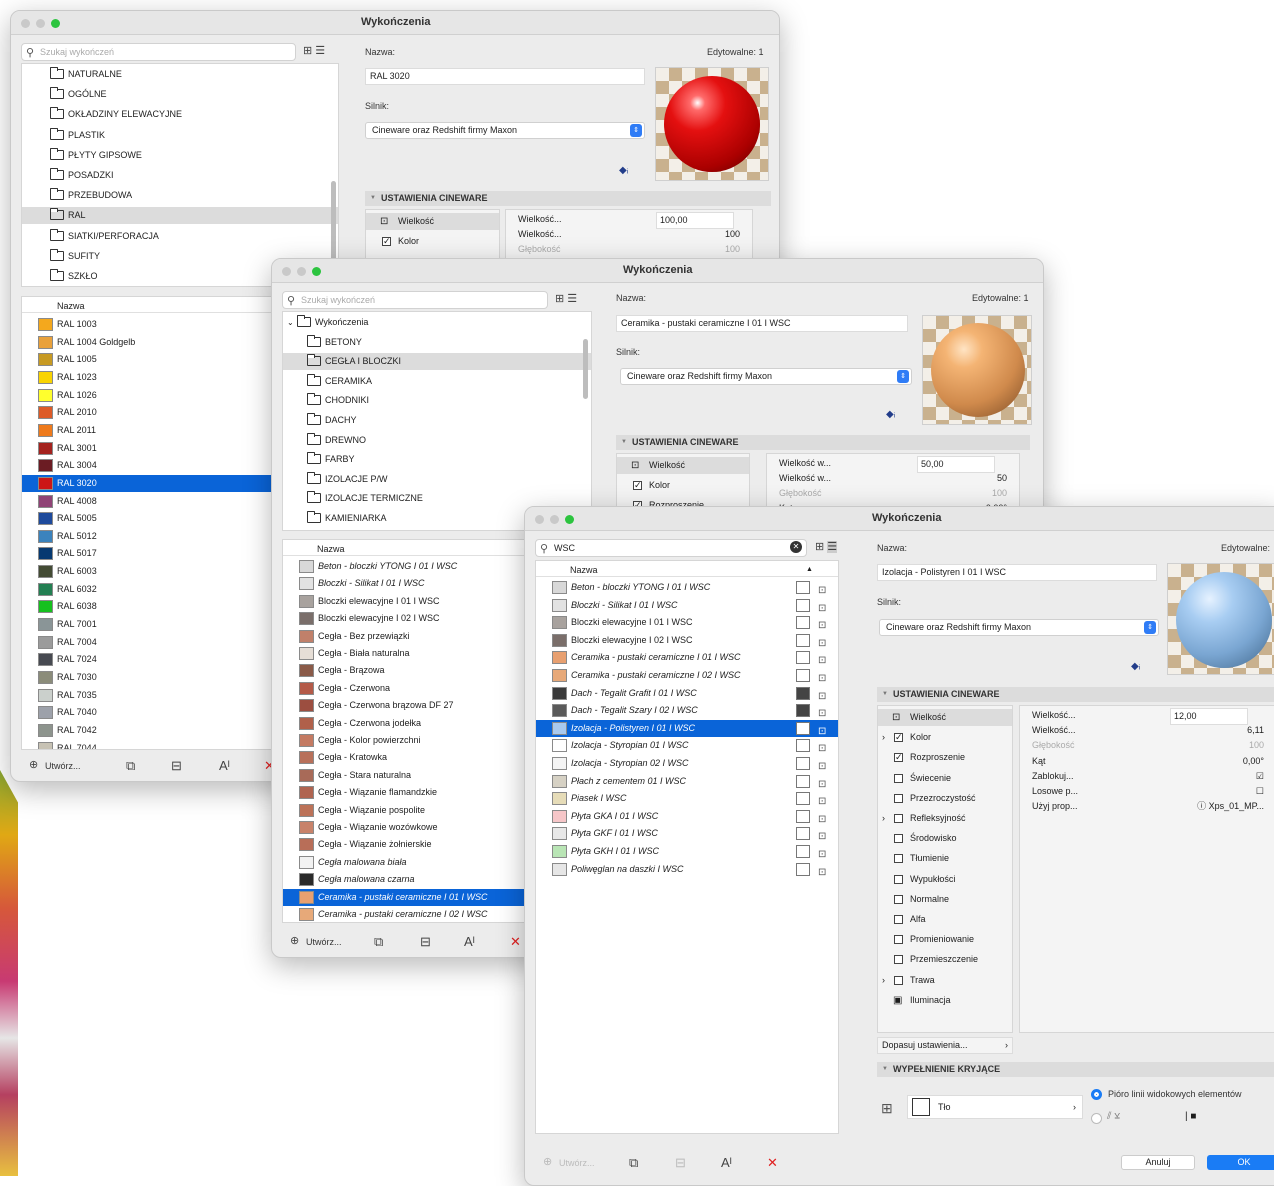  What do you see at coordinates (762, 323) in the screenshot?
I see `name-field: Ceramika - pustaki ceramiczne I 01 I WSC` at bounding box center [762, 323].